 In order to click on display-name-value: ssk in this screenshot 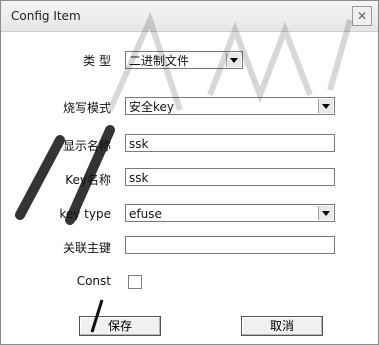, I will do `click(139, 144)`.